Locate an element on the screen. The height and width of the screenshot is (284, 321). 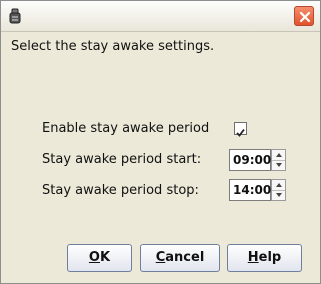
java-cup-icon is located at coordinates (15, 16).